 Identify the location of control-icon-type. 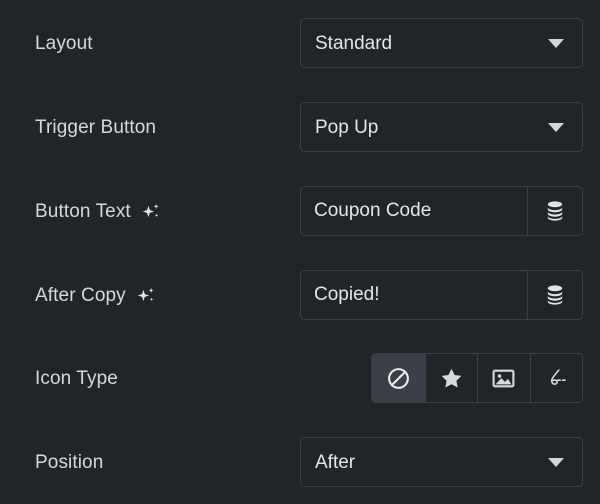
(441, 378).